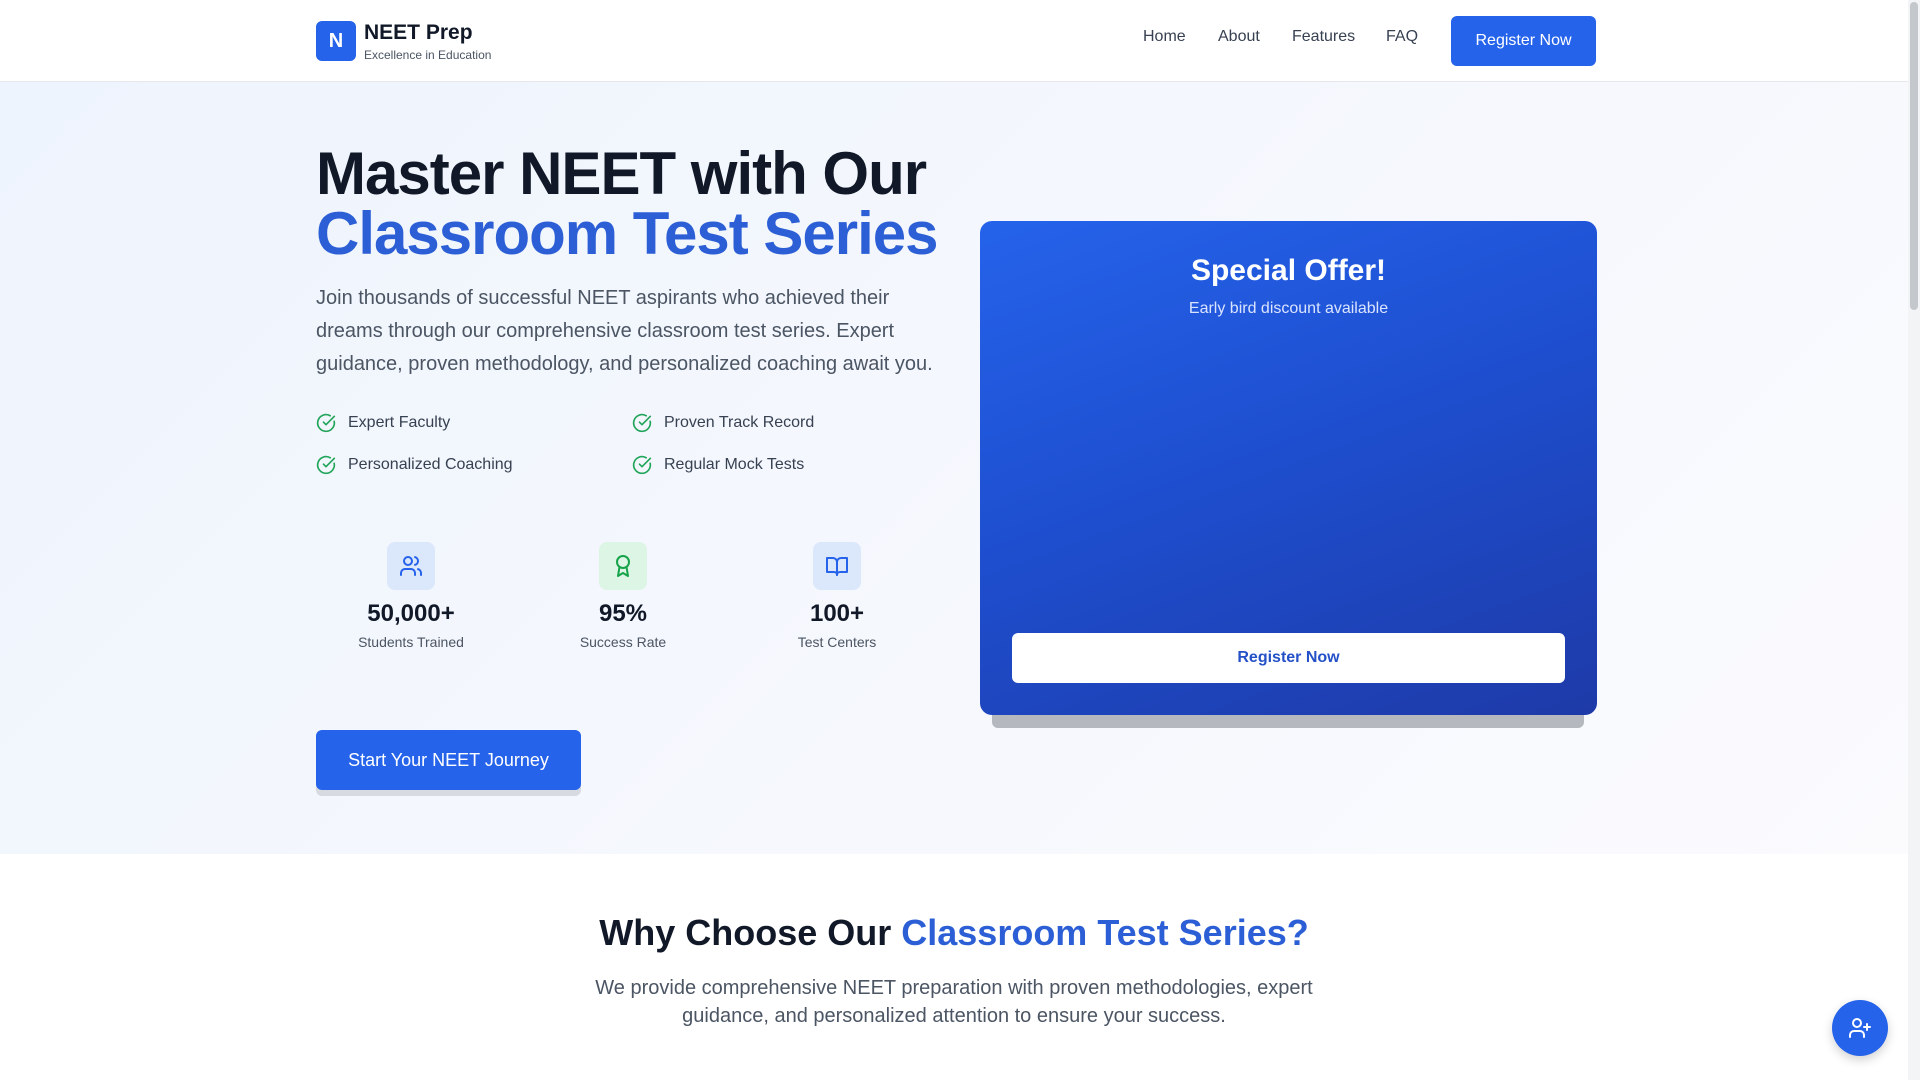 The image size is (1920, 1080). I want to click on stat-test-centers: 100+ Test Centers, so click(837, 596).